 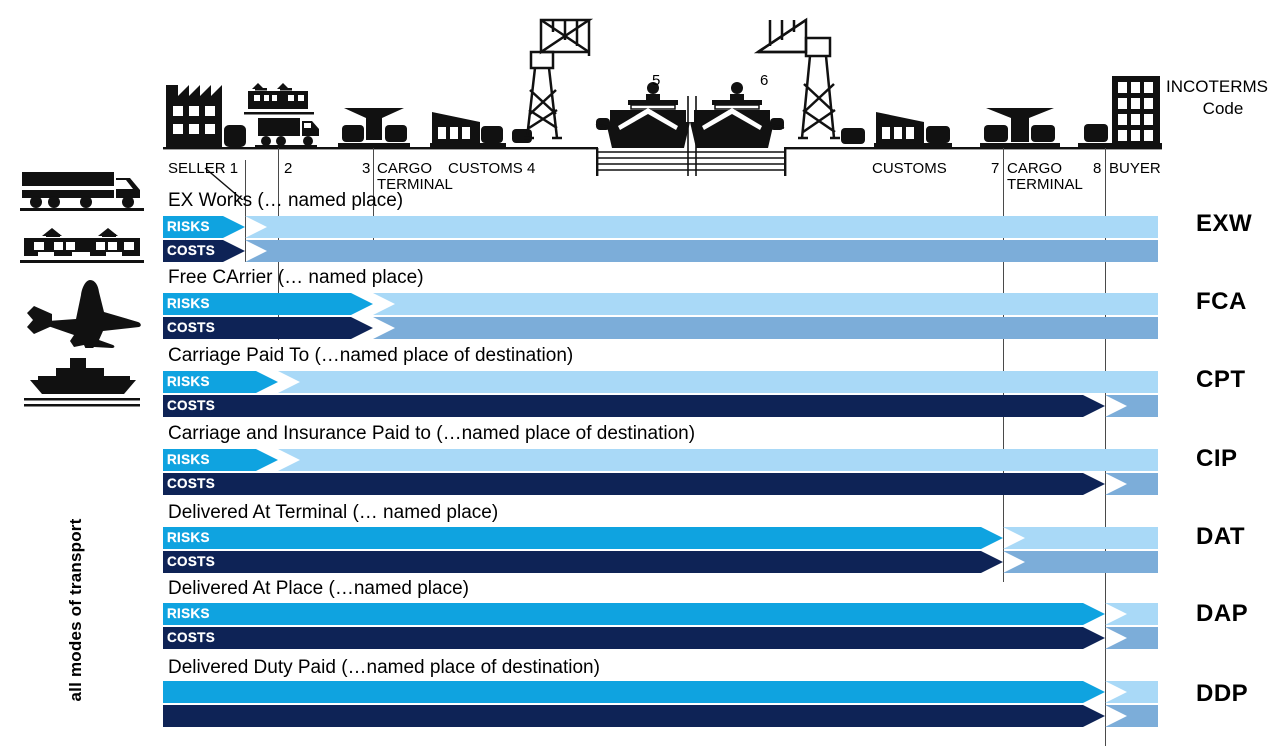 What do you see at coordinates (191, 250) in the screenshot?
I see `costs-label-exw: COSTS` at bounding box center [191, 250].